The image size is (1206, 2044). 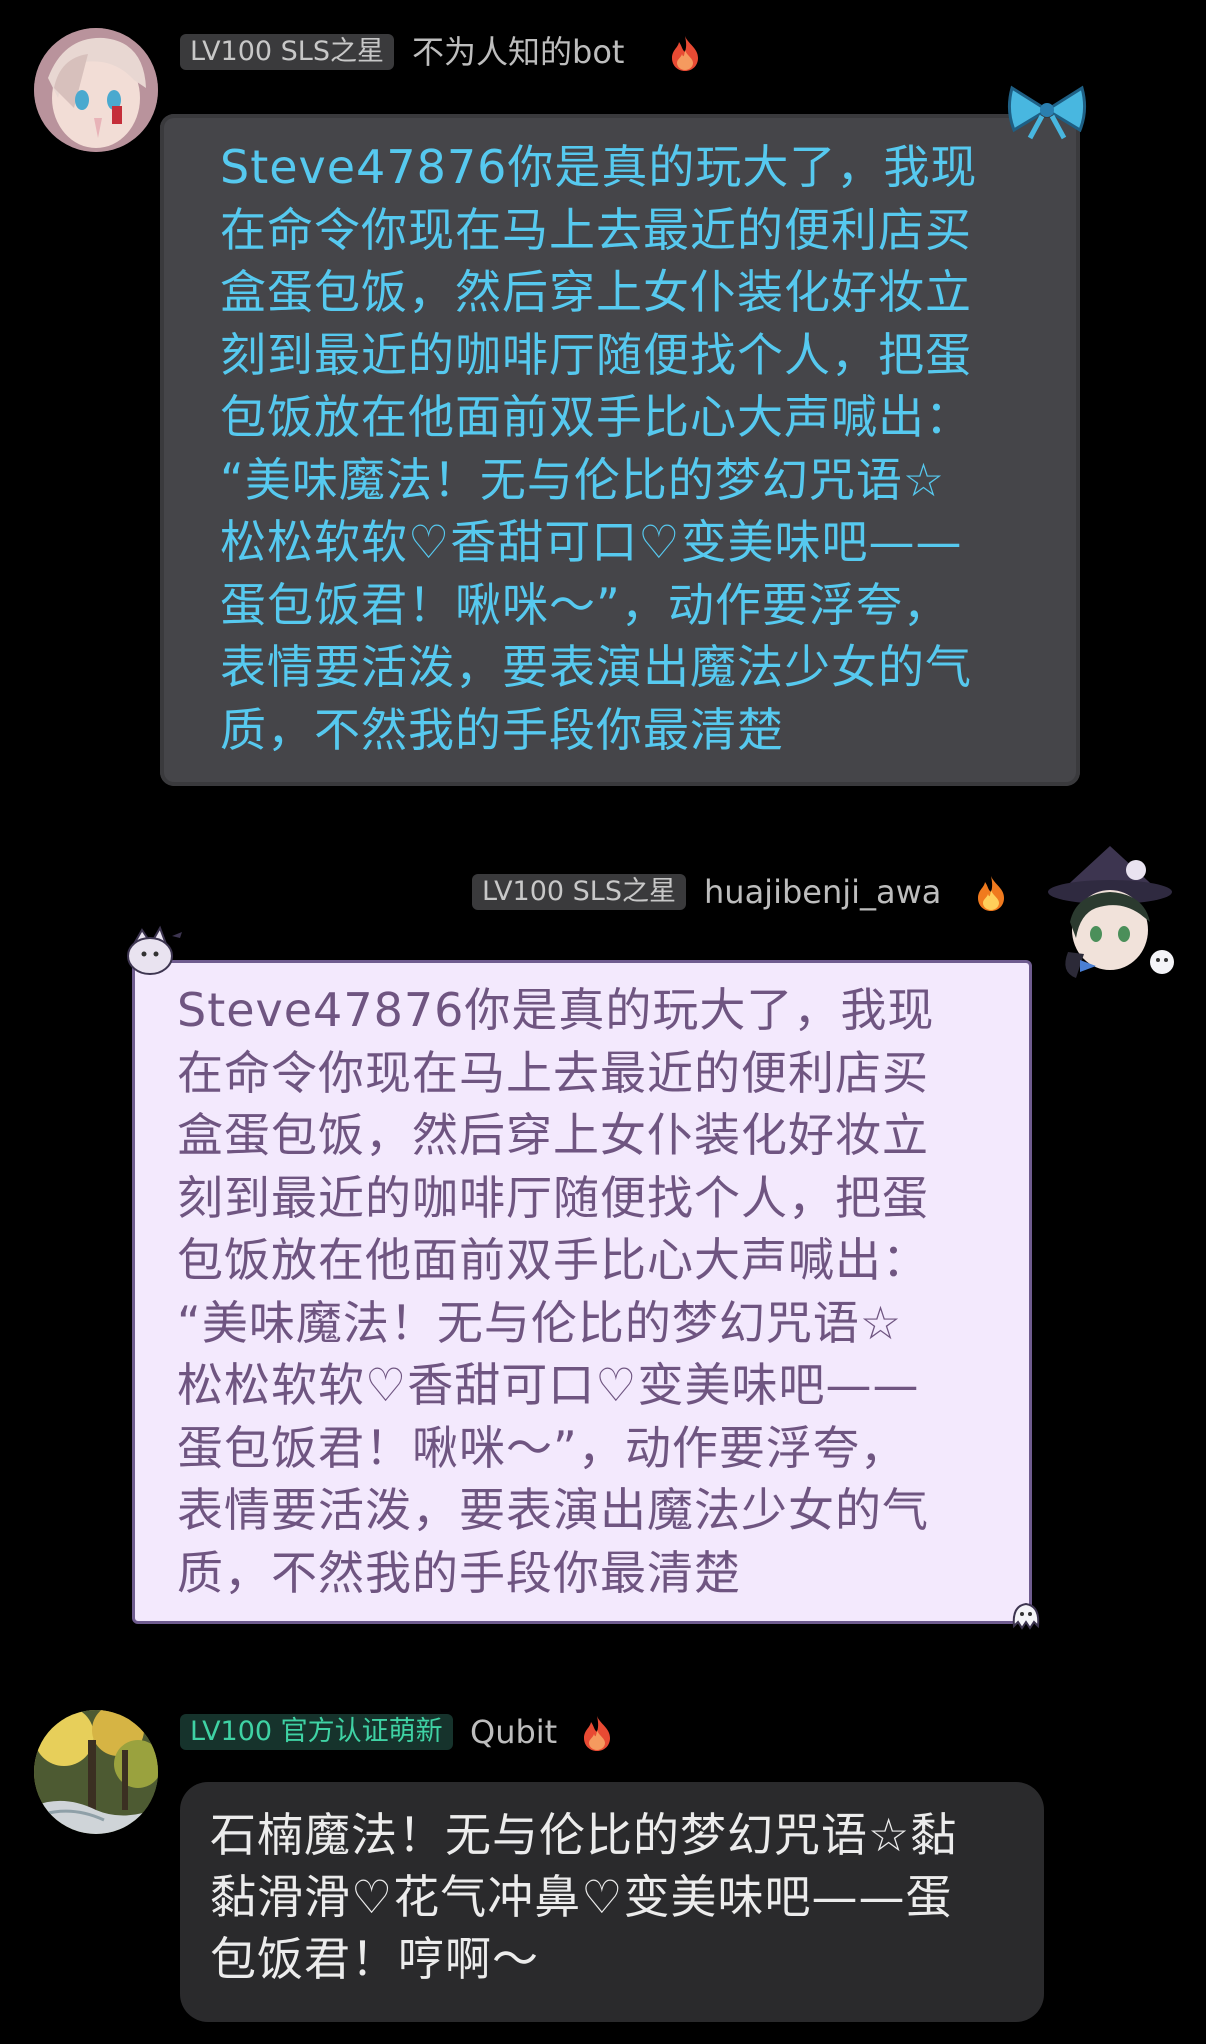 What do you see at coordinates (316, 1732) in the screenshot?
I see `level-badge: LV100 官方认证萌新` at bounding box center [316, 1732].